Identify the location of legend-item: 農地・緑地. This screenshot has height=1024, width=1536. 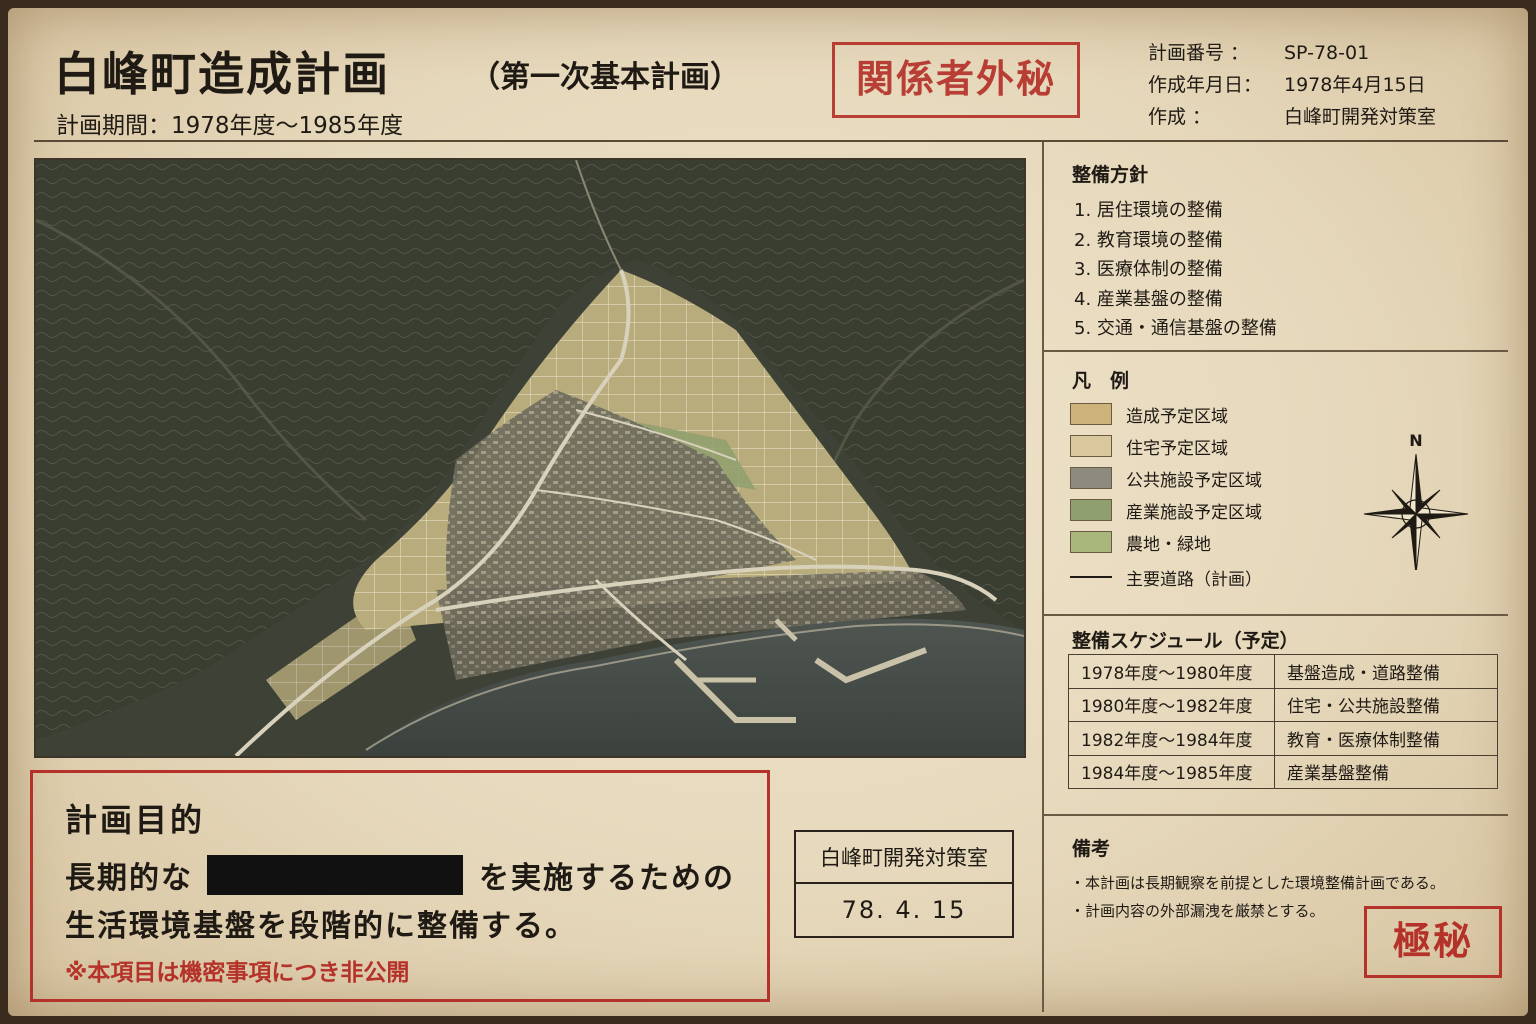
(1140, 542).